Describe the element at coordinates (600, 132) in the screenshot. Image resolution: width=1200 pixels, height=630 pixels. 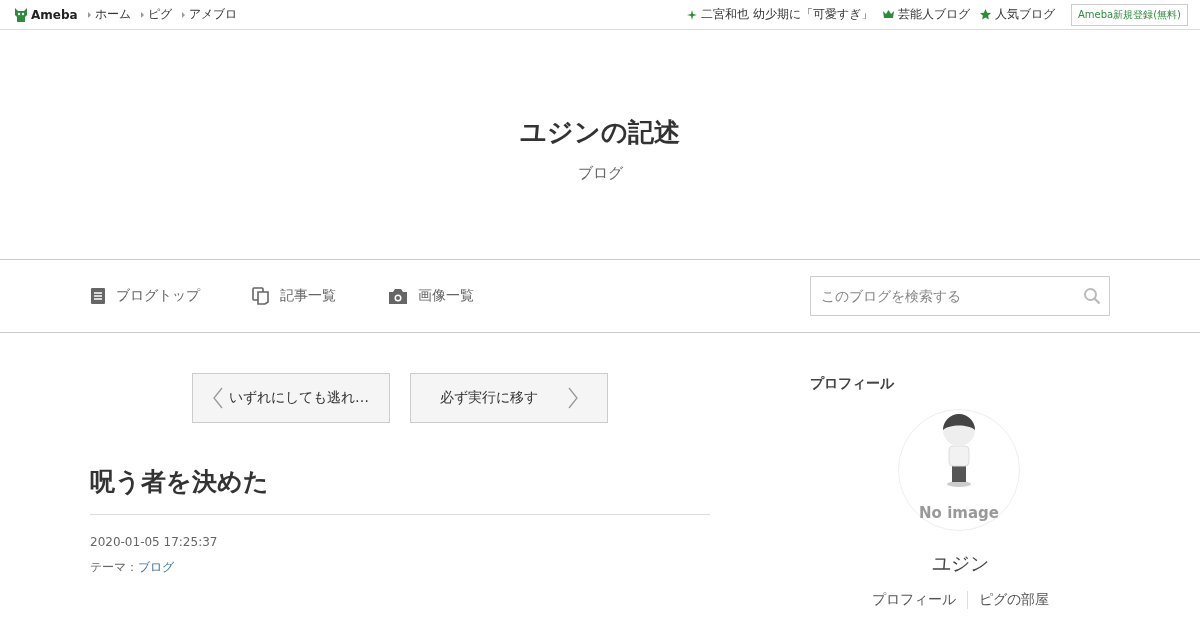
I see `blog-title: ユジンの記述` at that location.